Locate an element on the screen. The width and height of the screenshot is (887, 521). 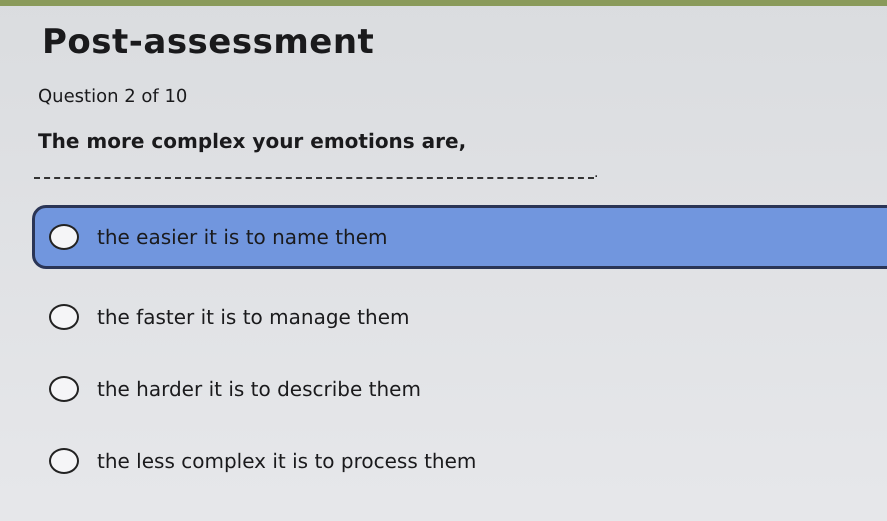
option-label: the less complex it is to process them is located at coordinates (286, 461).